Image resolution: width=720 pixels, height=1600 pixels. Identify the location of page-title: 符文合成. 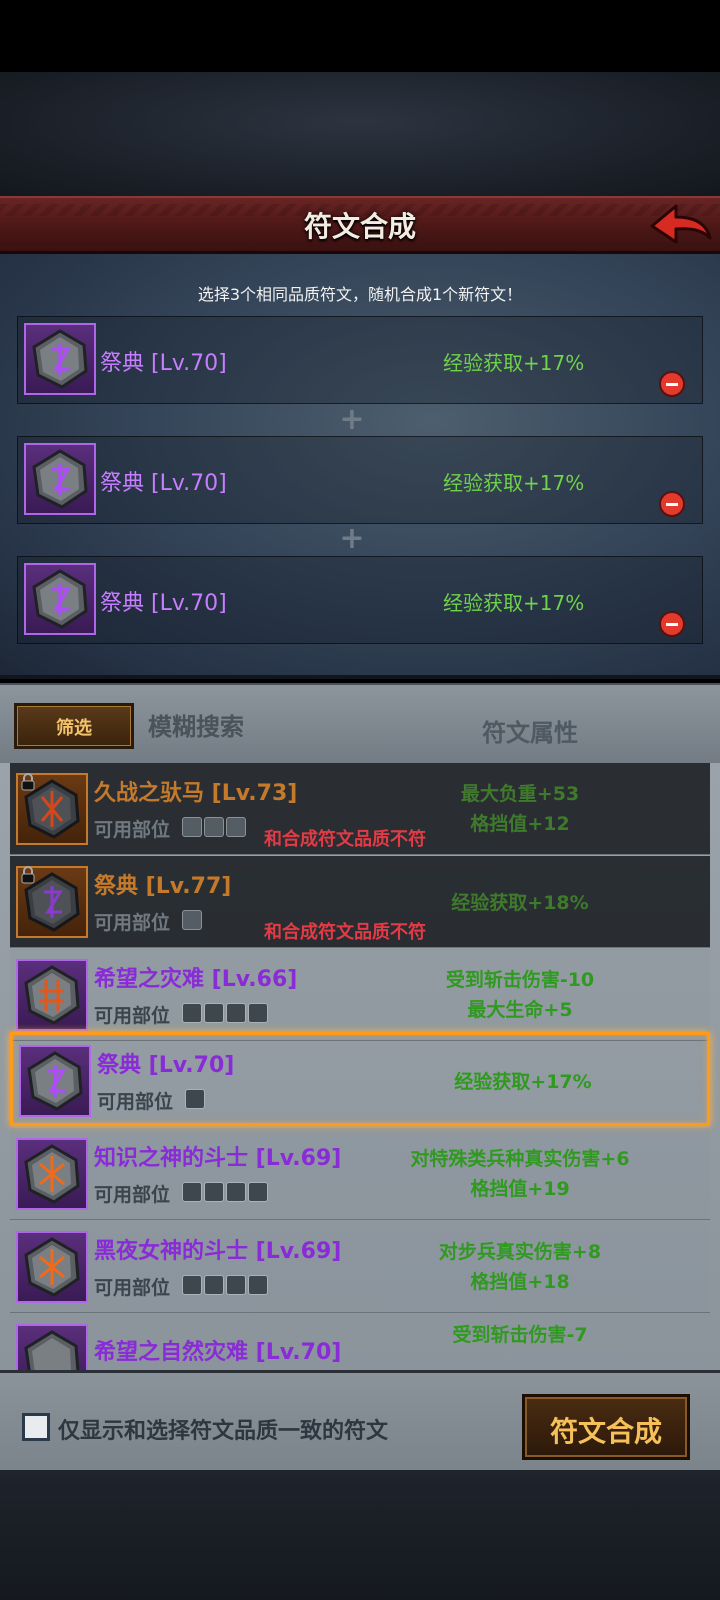
(359, 226).